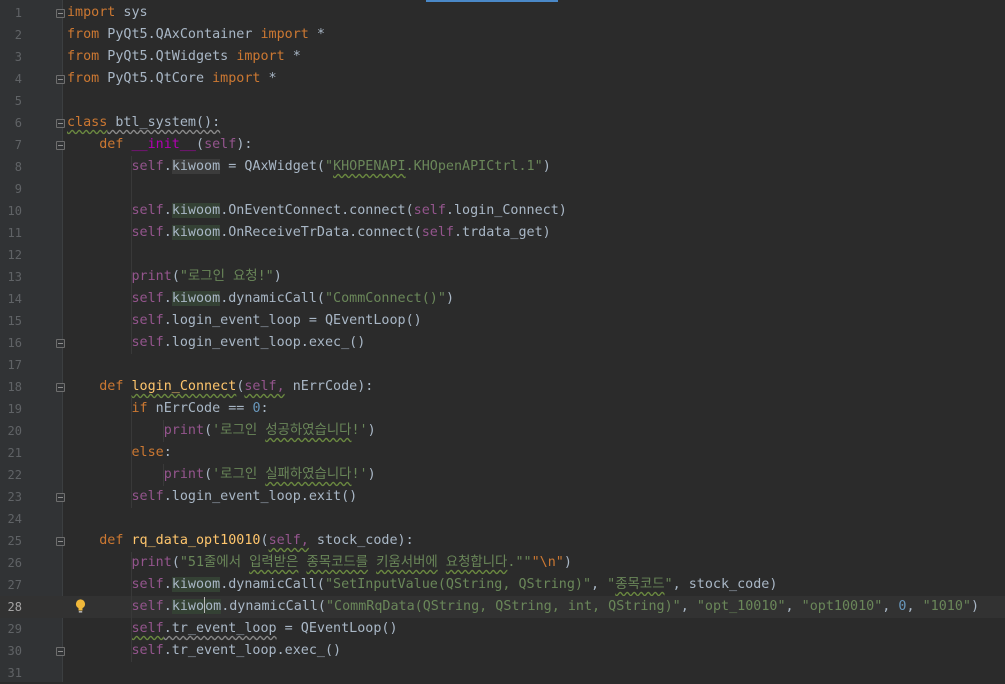 Image resolution: width=1005 pixels, height=684 pixels. I want to click on code-token: ):, so click(244, 144).